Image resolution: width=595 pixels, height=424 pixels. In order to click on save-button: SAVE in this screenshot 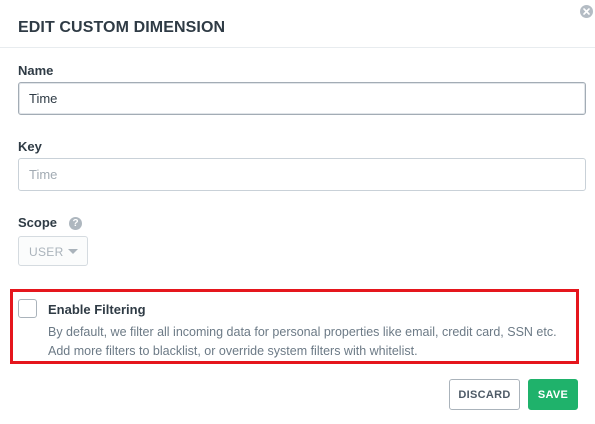, I will do `click(553, 394)`.